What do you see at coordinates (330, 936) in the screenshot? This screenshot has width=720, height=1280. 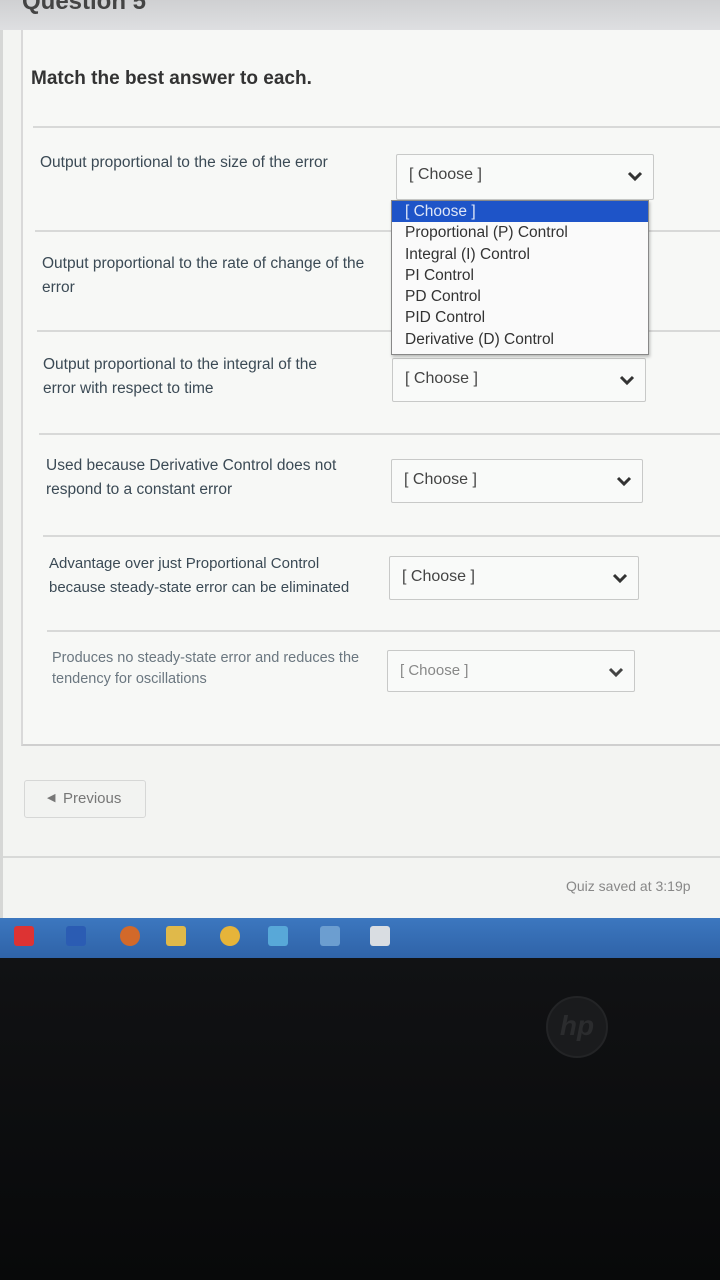 I see `store-icon` at bounding box center [330, 936].